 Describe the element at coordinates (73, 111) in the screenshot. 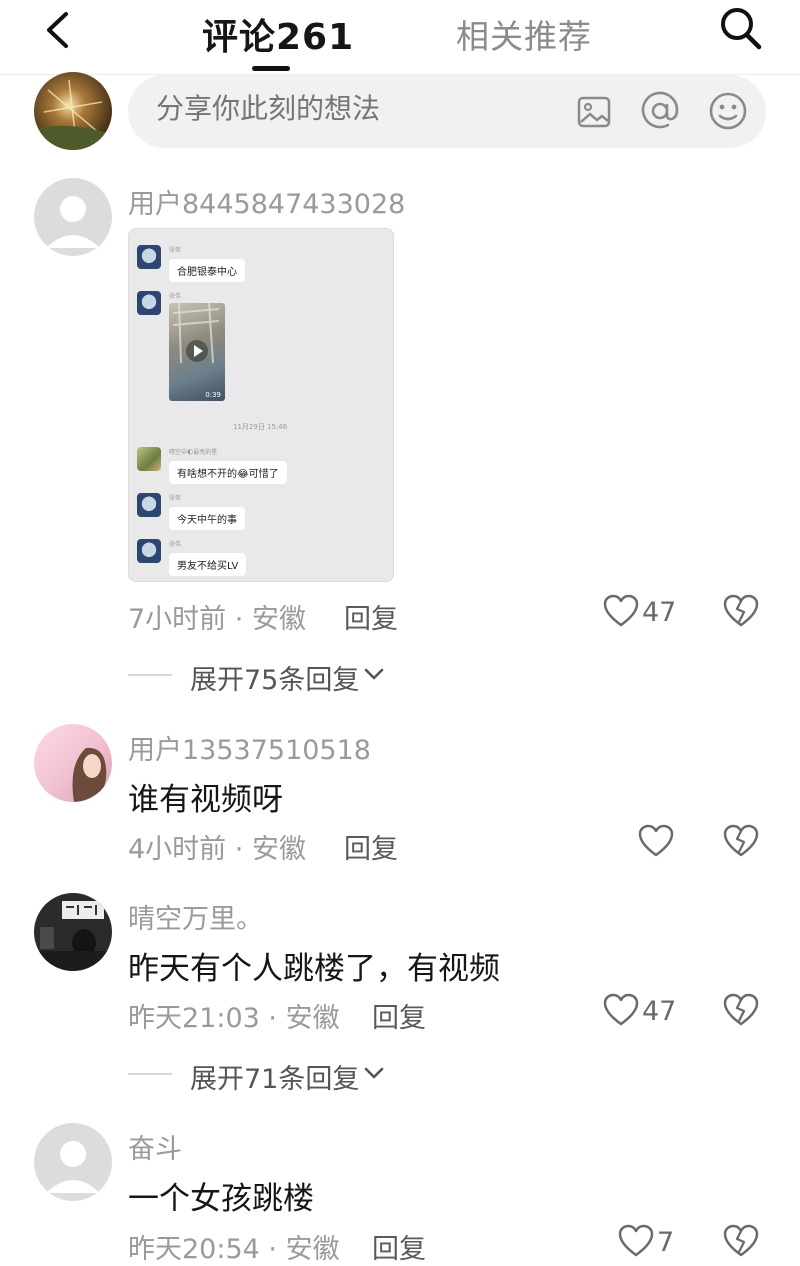

I see `my-avatar` at that location.